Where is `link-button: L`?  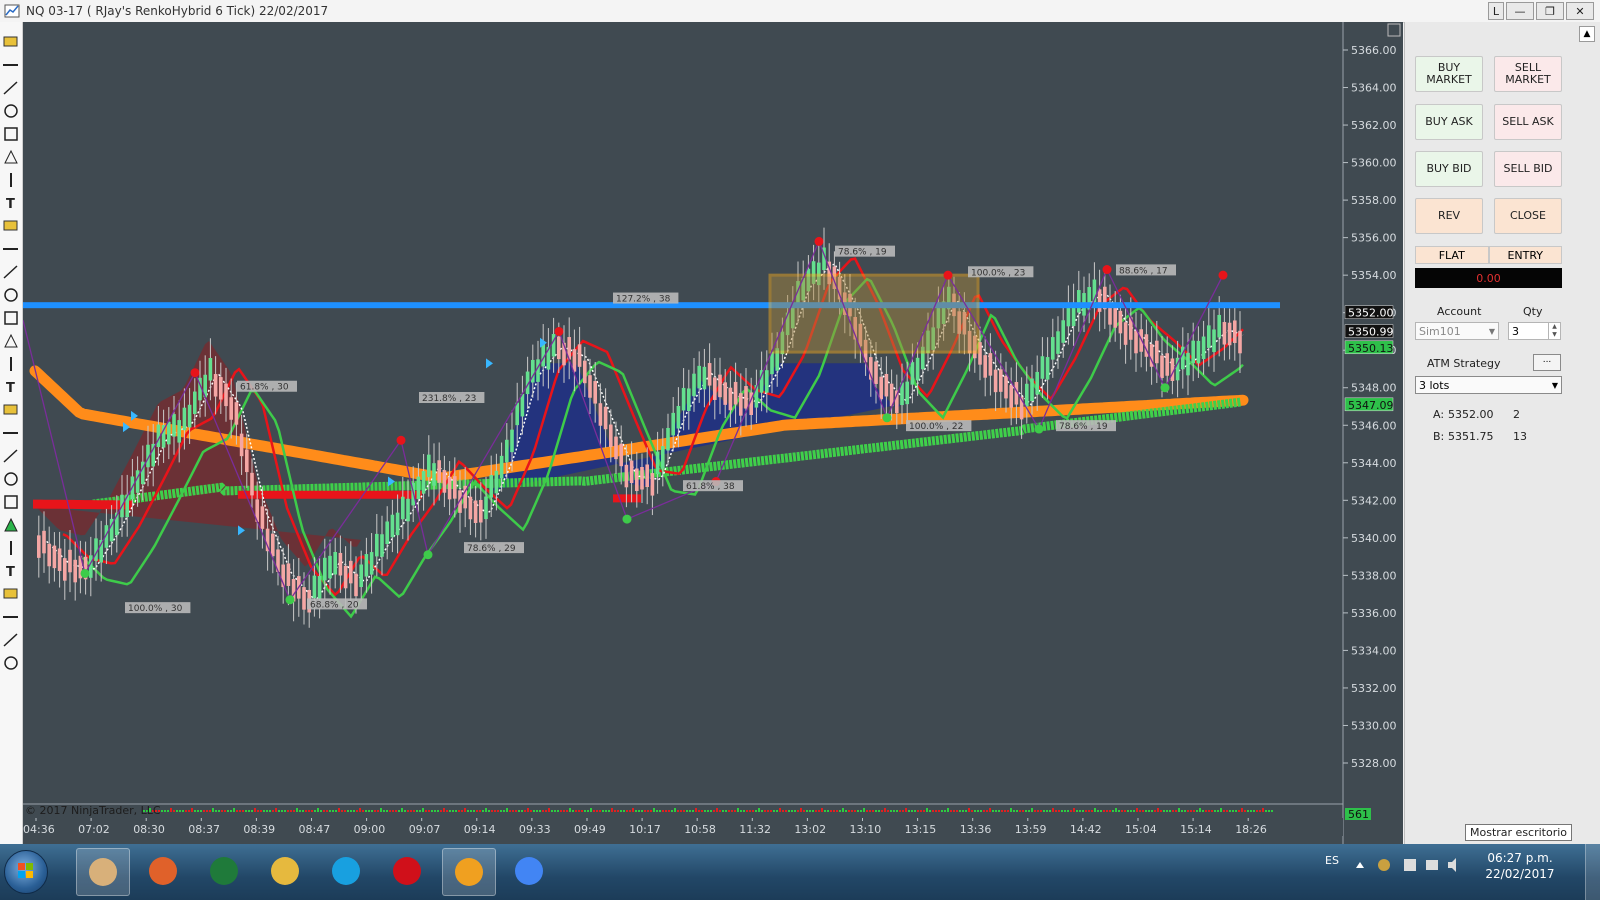 link-button: L is located at coordinates (1496, 11).